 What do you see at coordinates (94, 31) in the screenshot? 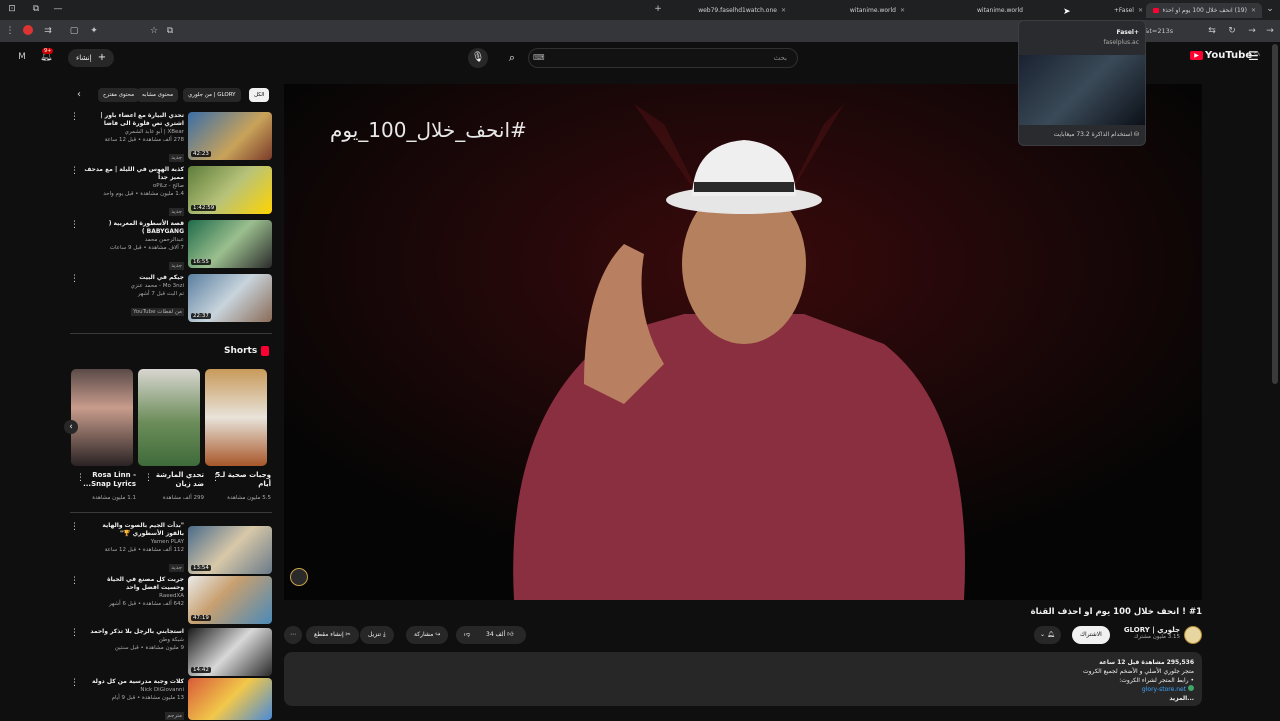
I see `puzzle-icon: ✦` at bounding box center [94, 31].